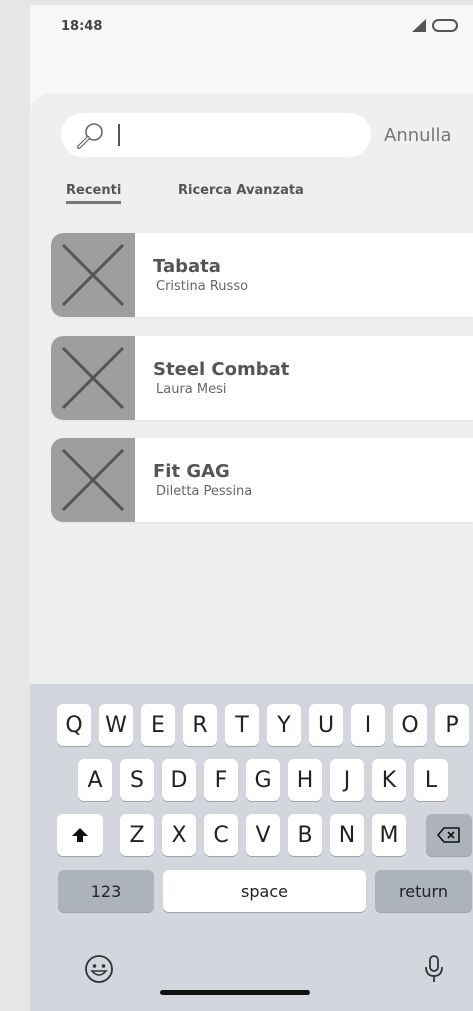 Image resolution: width=473 pixels, height=1011 pixels. Describe the element at coordinates (90, 136) in the screenshot. I see `search-icon` at that location.